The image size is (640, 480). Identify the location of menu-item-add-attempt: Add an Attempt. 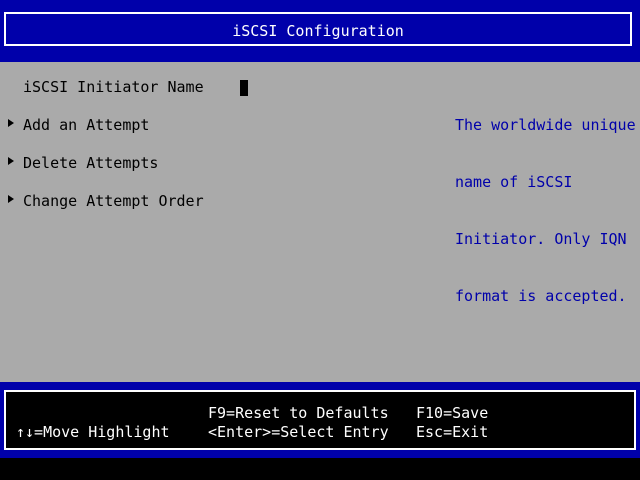
(223, 125).